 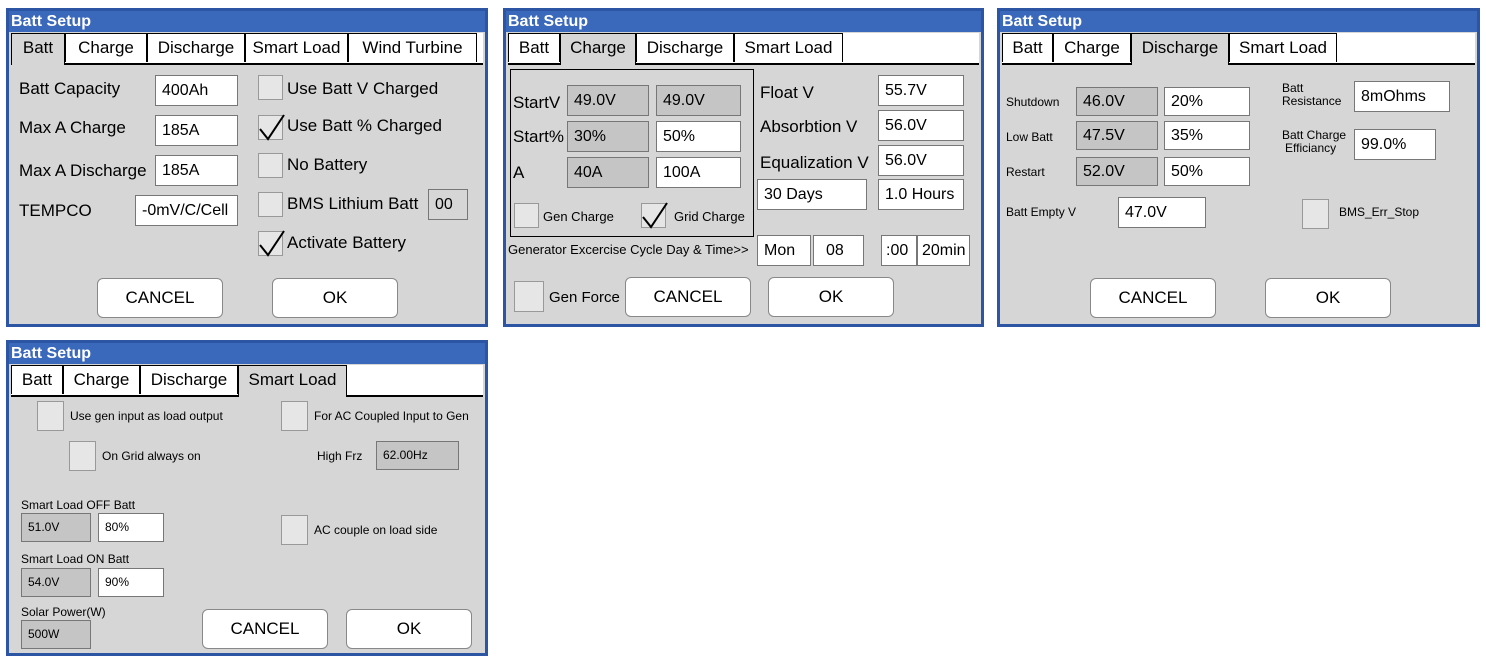 What do you see at coordinates (376, 530) in the screenshot?
I see `ac-couple-load-side-label: AC couple on load side` at bounding box center [376, 530].